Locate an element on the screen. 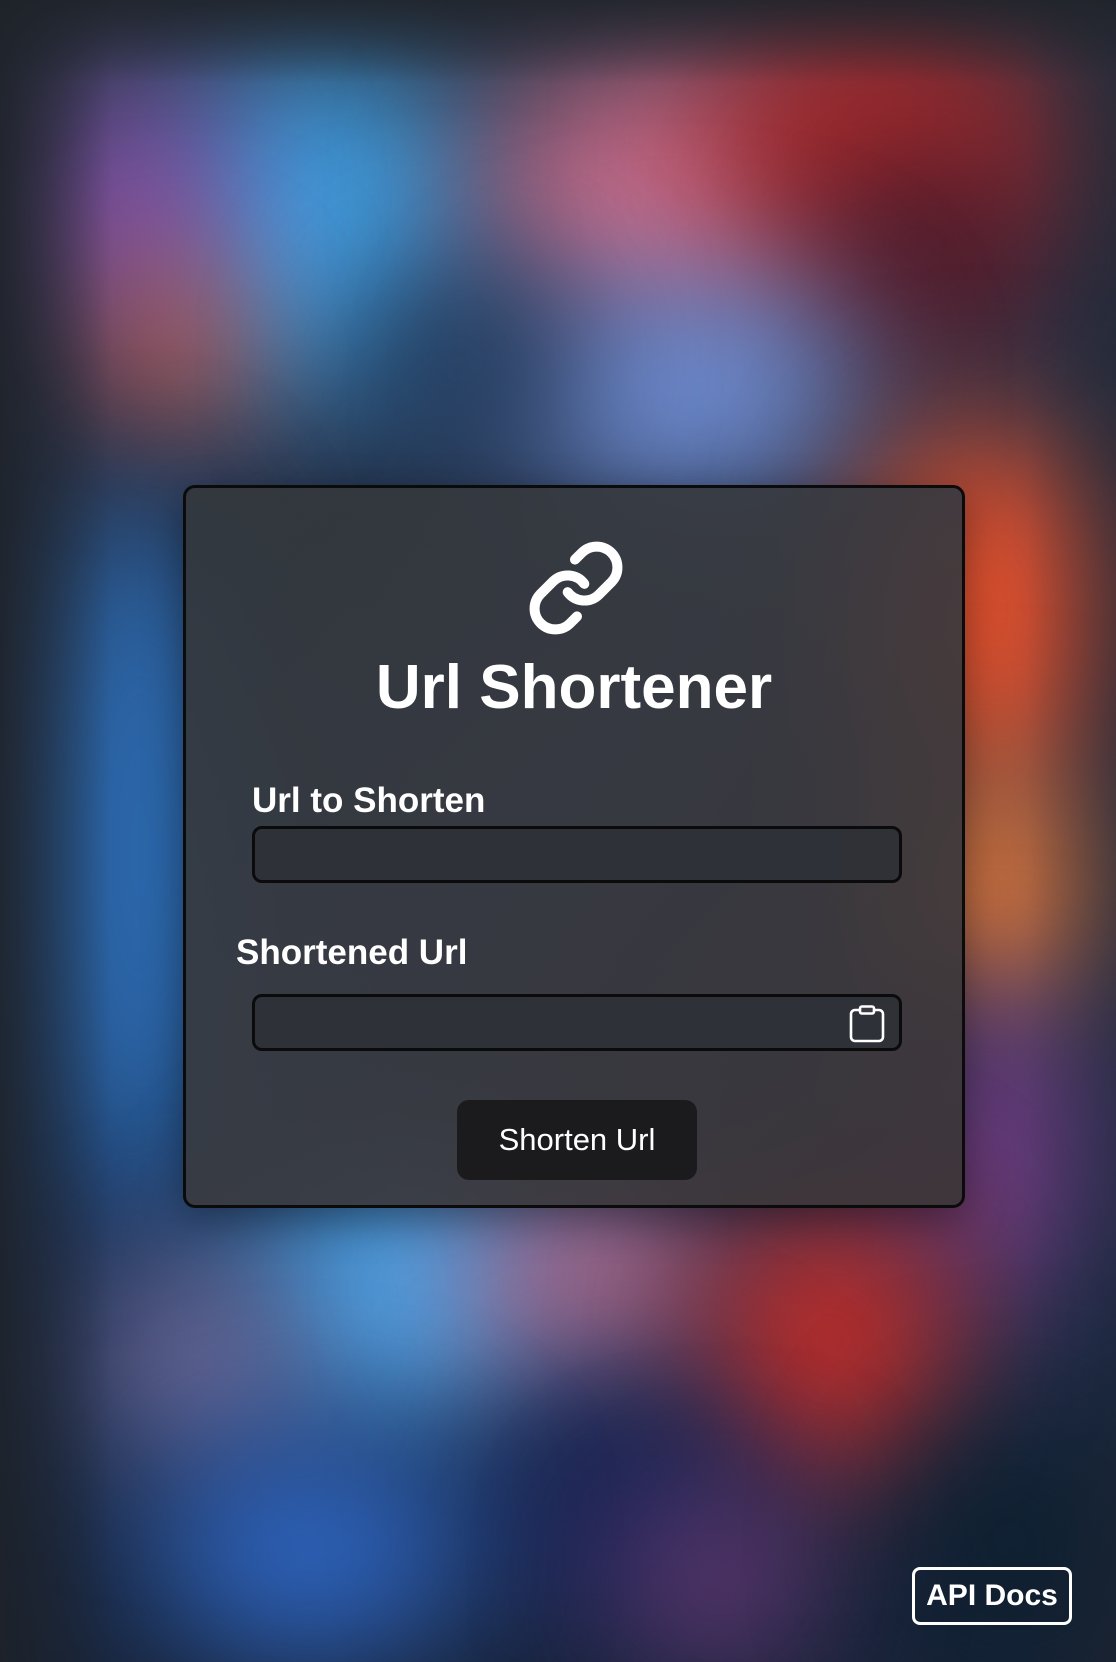 This screenshot has height=1662, width=1116. shortened-url-label: Shortened Url is located at coordinates (352, 952).